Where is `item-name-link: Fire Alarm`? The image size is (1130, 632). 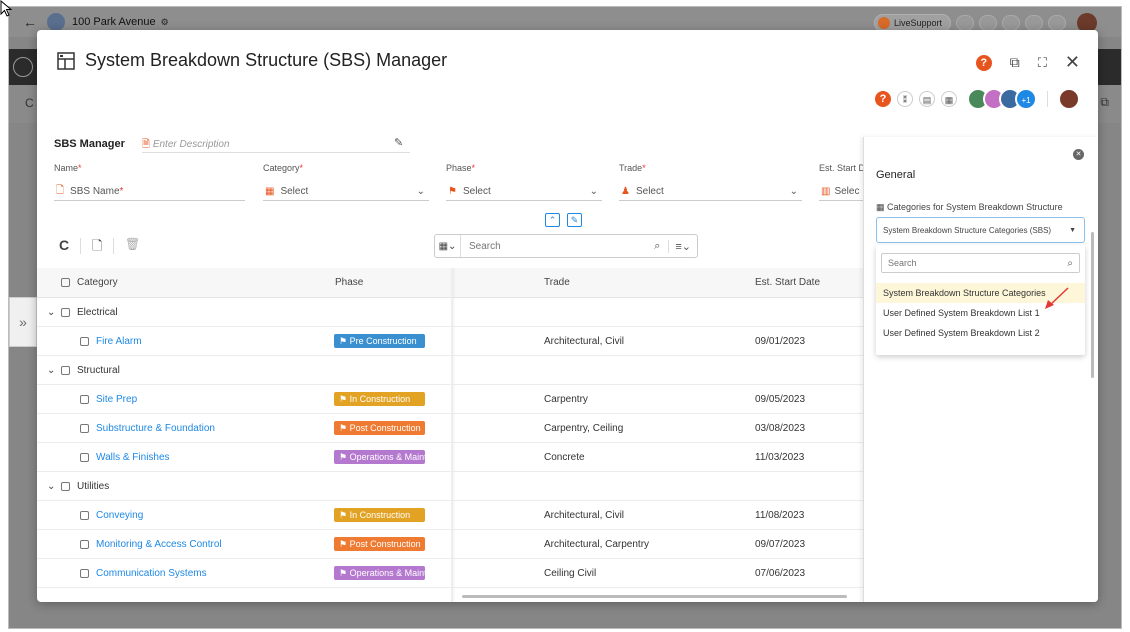
item-name-link: Fire Alarm is located at coordinates (119, 341).